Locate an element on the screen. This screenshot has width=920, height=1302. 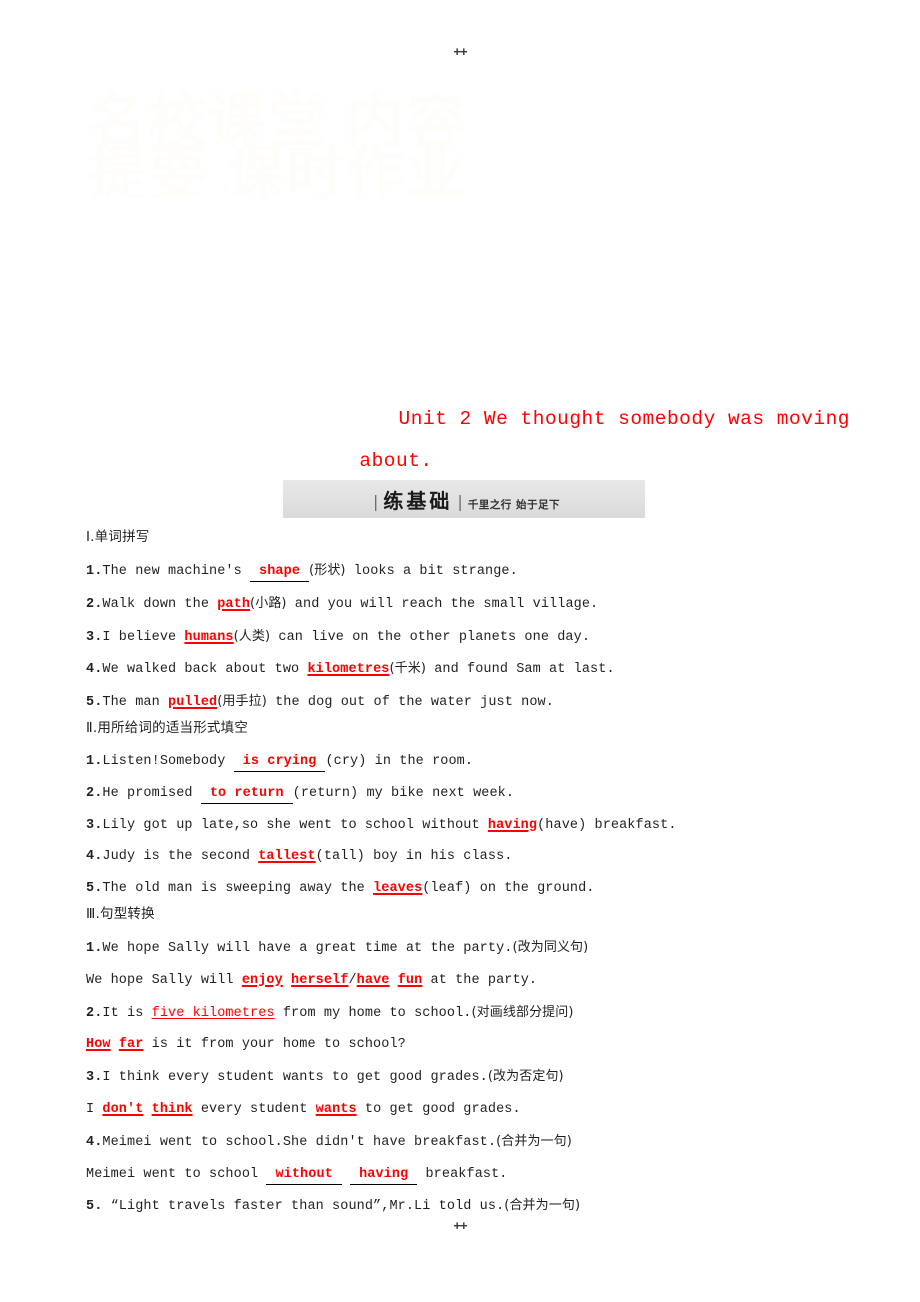
sentence-text: We walked back about two is located at coordinates (205, 670).